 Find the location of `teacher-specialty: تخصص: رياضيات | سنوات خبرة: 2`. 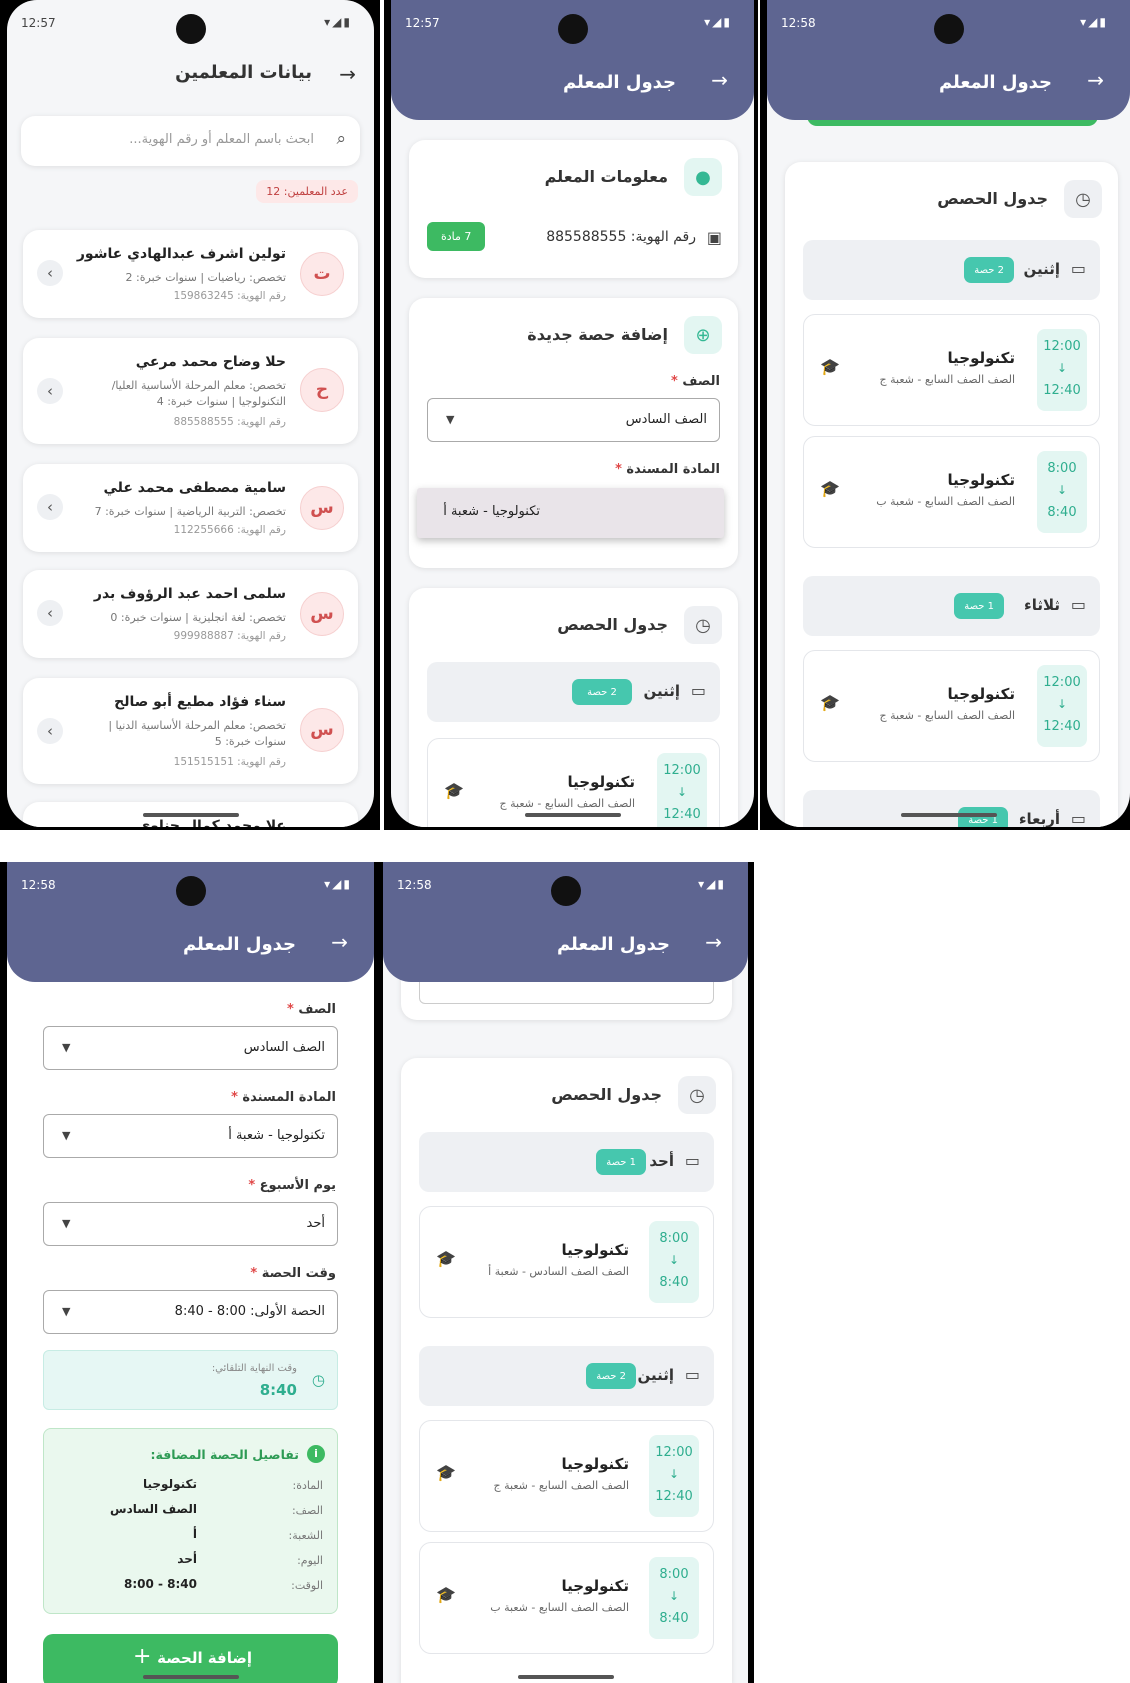

teacher-specialty: تخصص: رياضيات | سنوات خبرة: 2 is located at coordinates (205, 277).